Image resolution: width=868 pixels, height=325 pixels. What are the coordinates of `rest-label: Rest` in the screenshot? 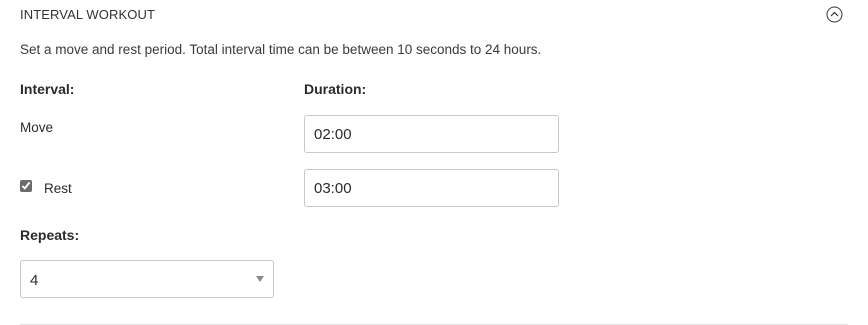 It's located at (58, 188).